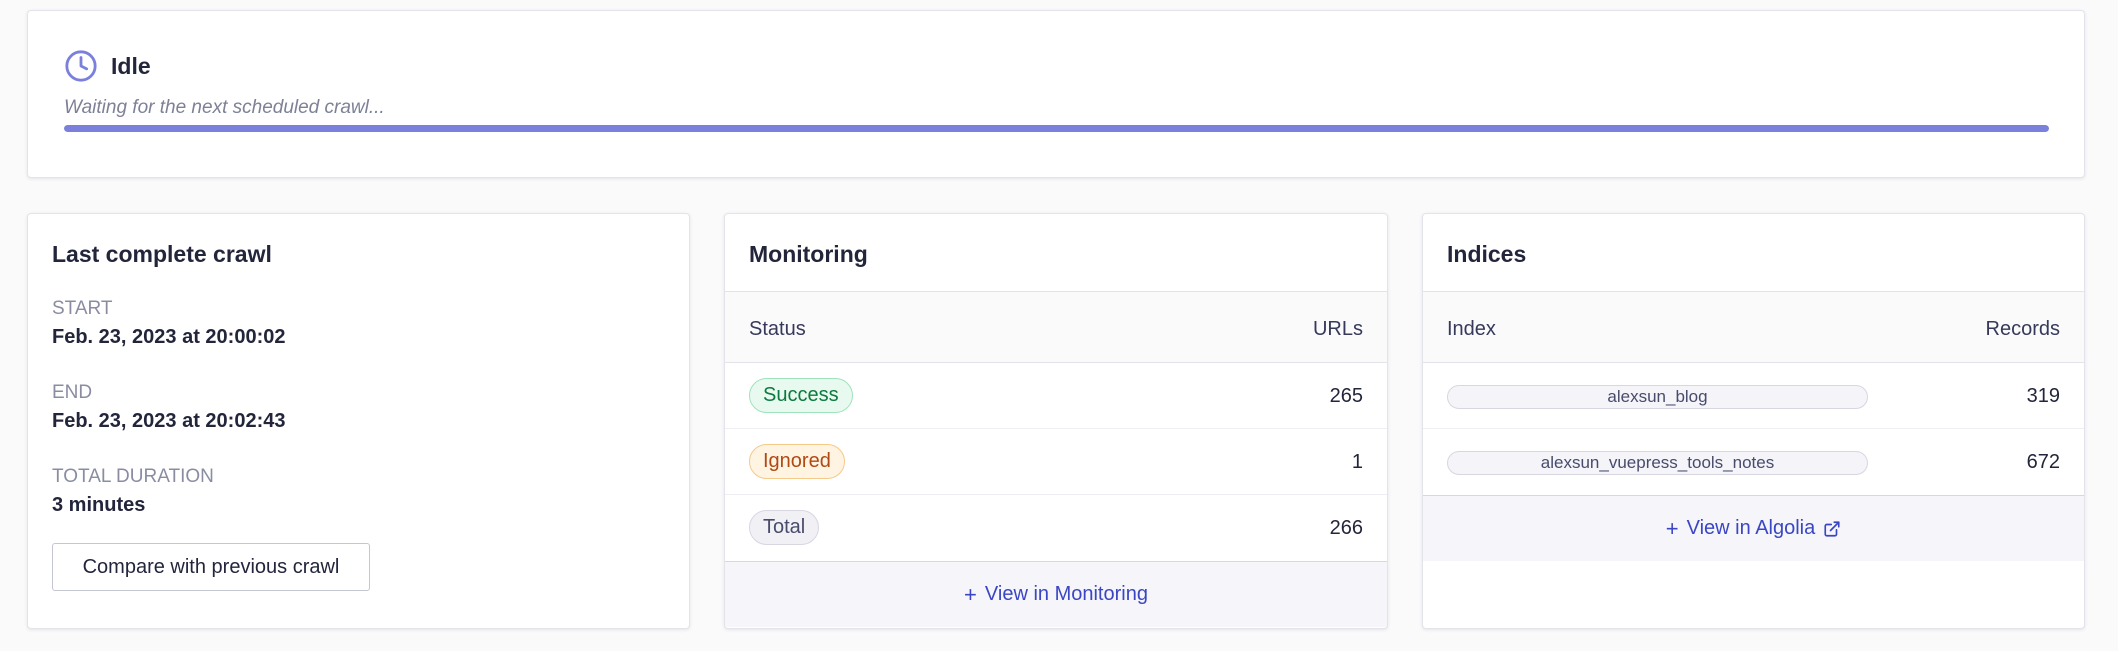 The height and width of the screenshot is (651, 2118). What do you see at coordinates (1056, 462) in the screenshot?
I see `table-row: Ignored 1` at bounding box center [1056, 462].